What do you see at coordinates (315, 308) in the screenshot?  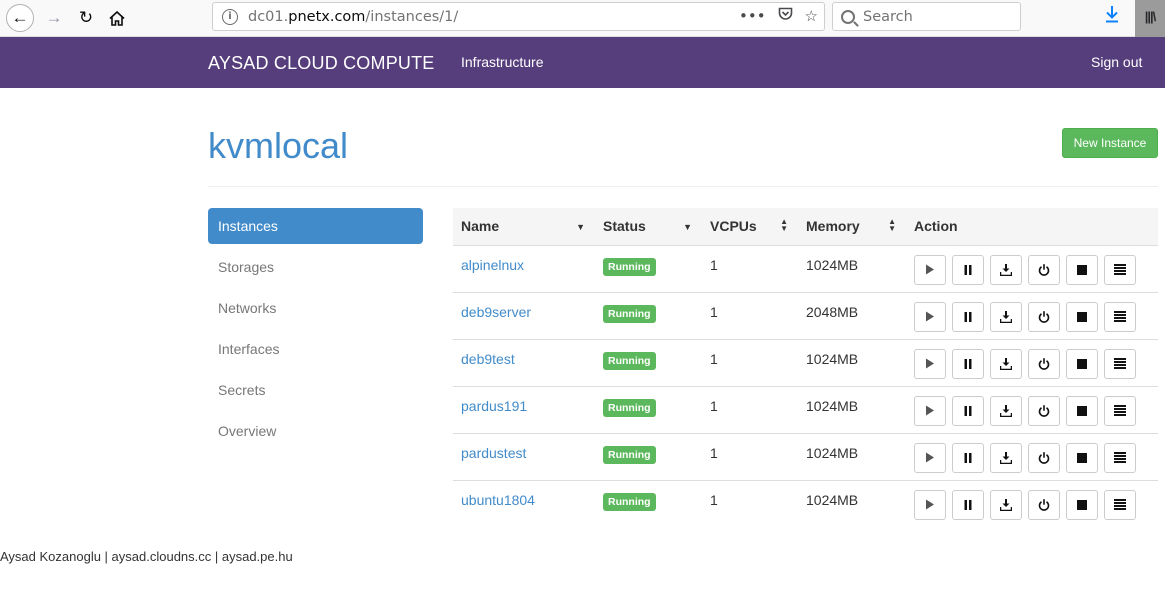 I see `sidebar-item-networks: Networks` at bounding box center [315, 308].